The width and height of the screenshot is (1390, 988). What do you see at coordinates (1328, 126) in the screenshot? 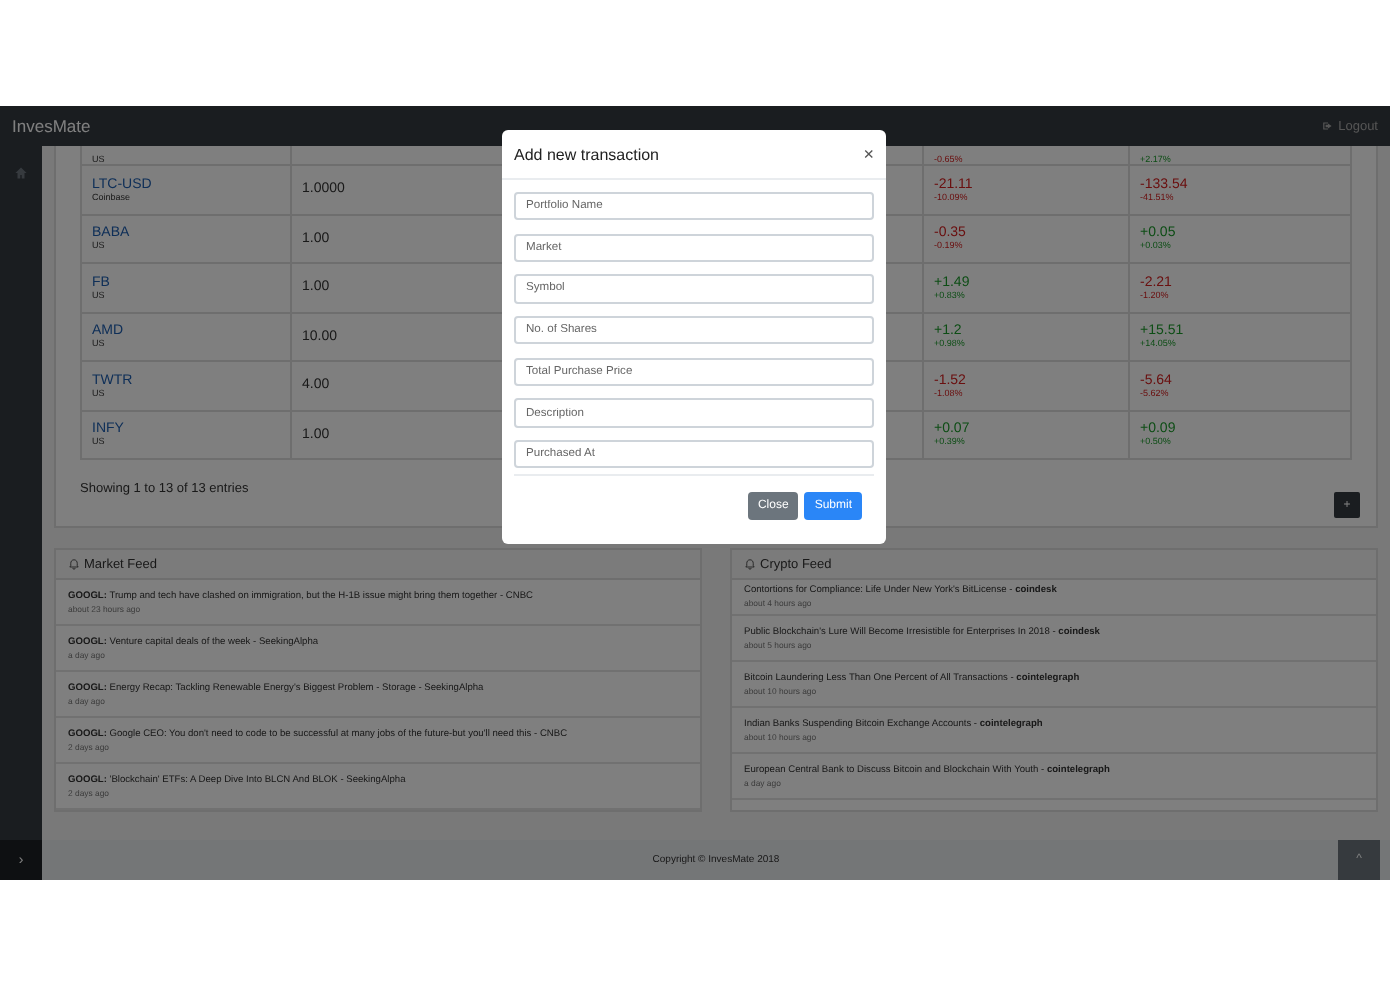
I see `logout-icon` at bounding box center [1328, 126].